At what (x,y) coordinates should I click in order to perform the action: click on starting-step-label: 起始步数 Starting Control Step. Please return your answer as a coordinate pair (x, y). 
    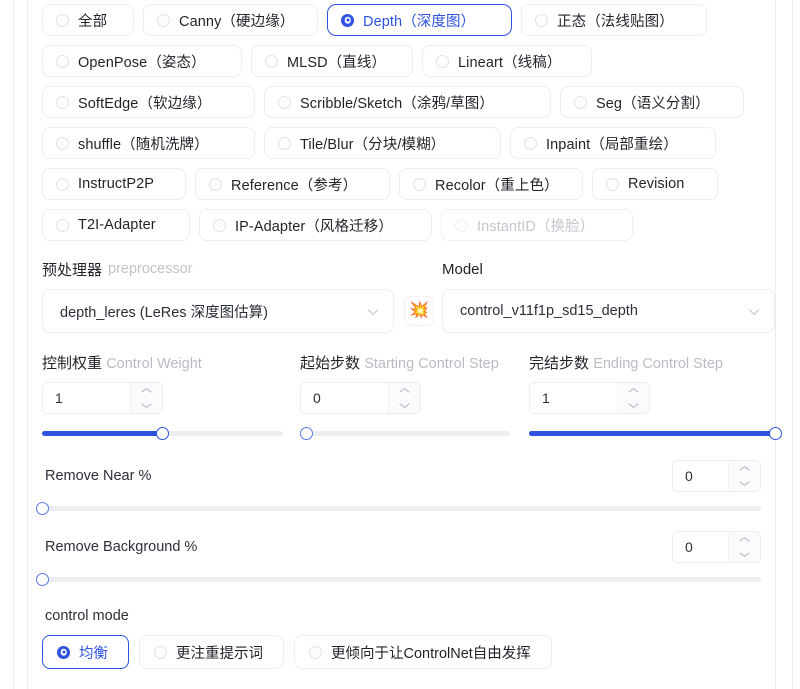
    Looking at the image, I should click on (400, 364).